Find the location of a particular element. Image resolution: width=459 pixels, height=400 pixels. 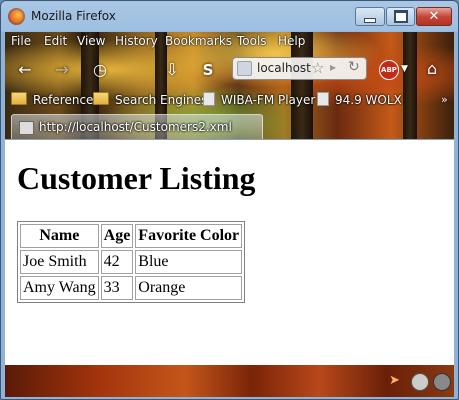

column-header-age: Age is located at coordinates (117, 236).